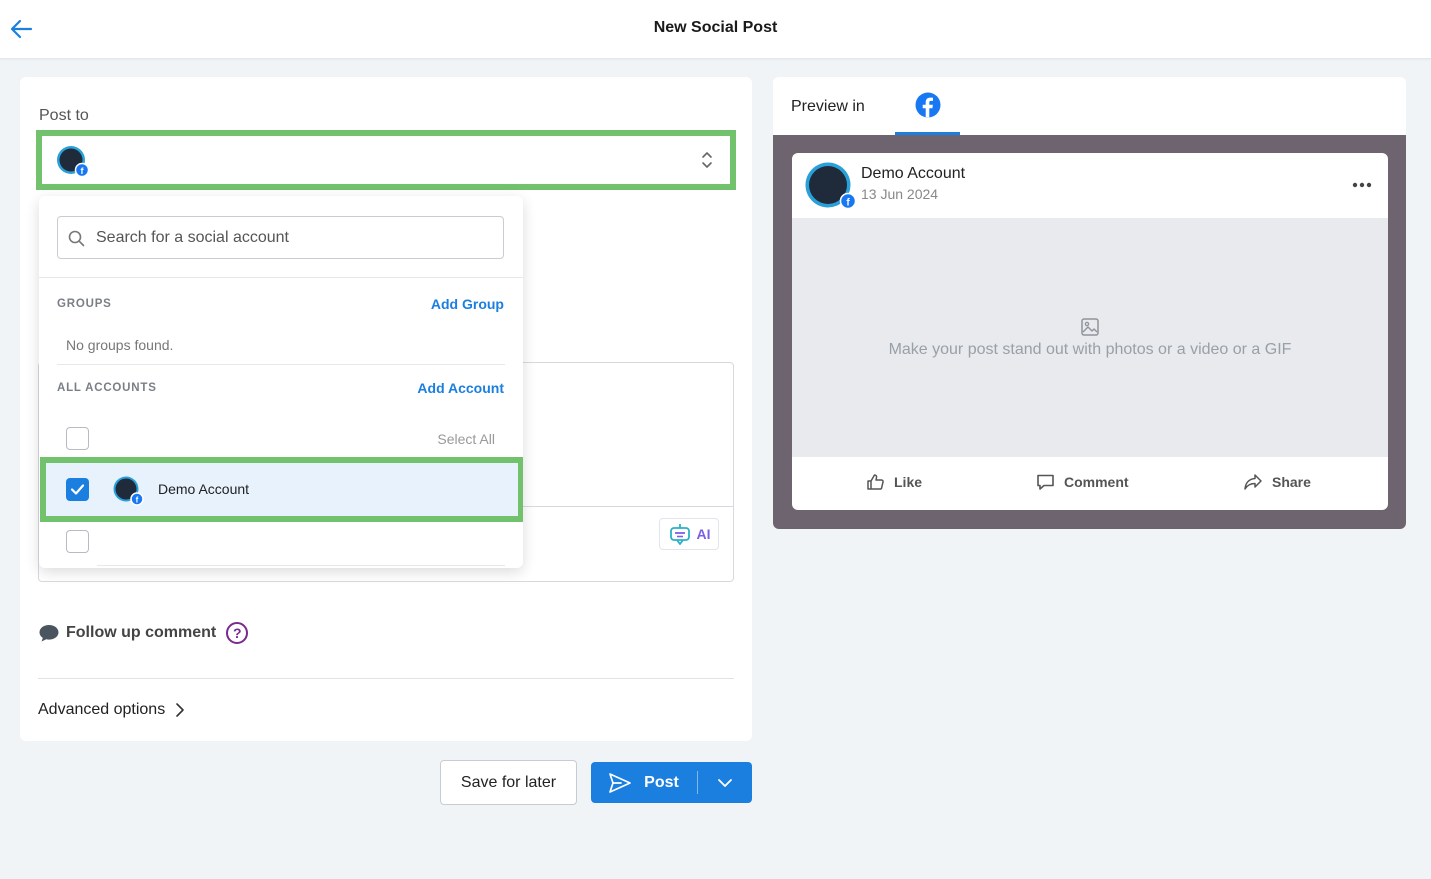 The image size is (1431, 879). I want to click on share-icon, so click(1253, 482).